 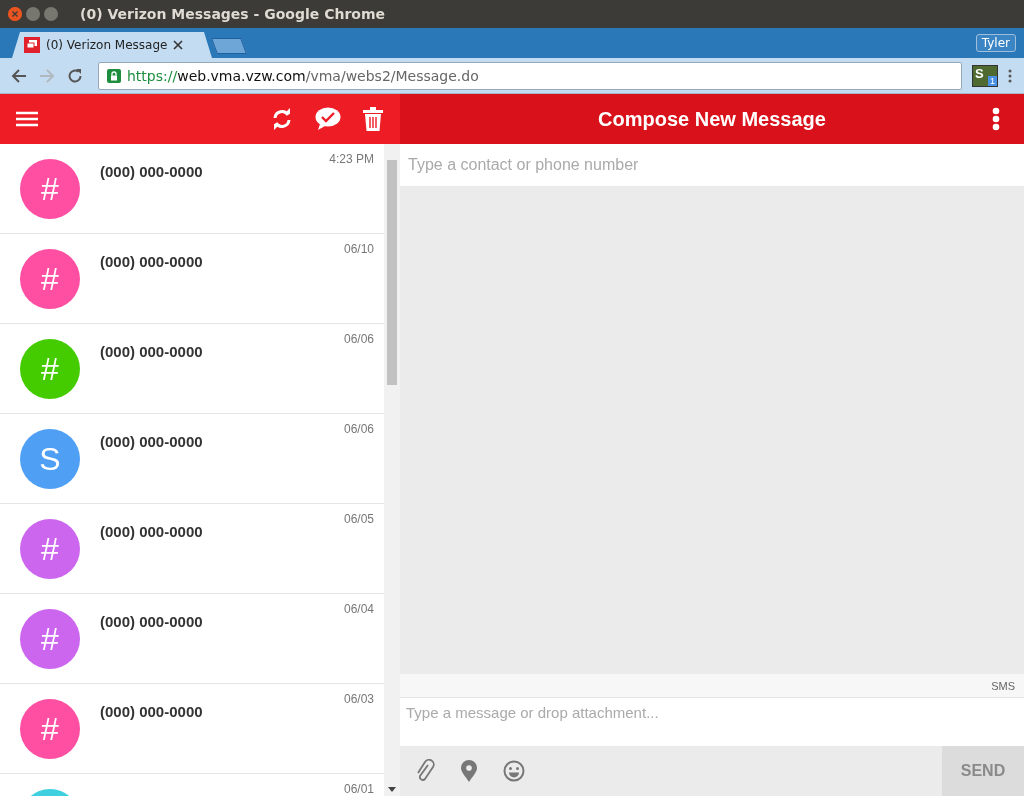 What do you see at coordinates (192, 279) in the screenshot?
I see `conversation-item: # (000) 000-0000 06/10` at bounding box center [192, 279].